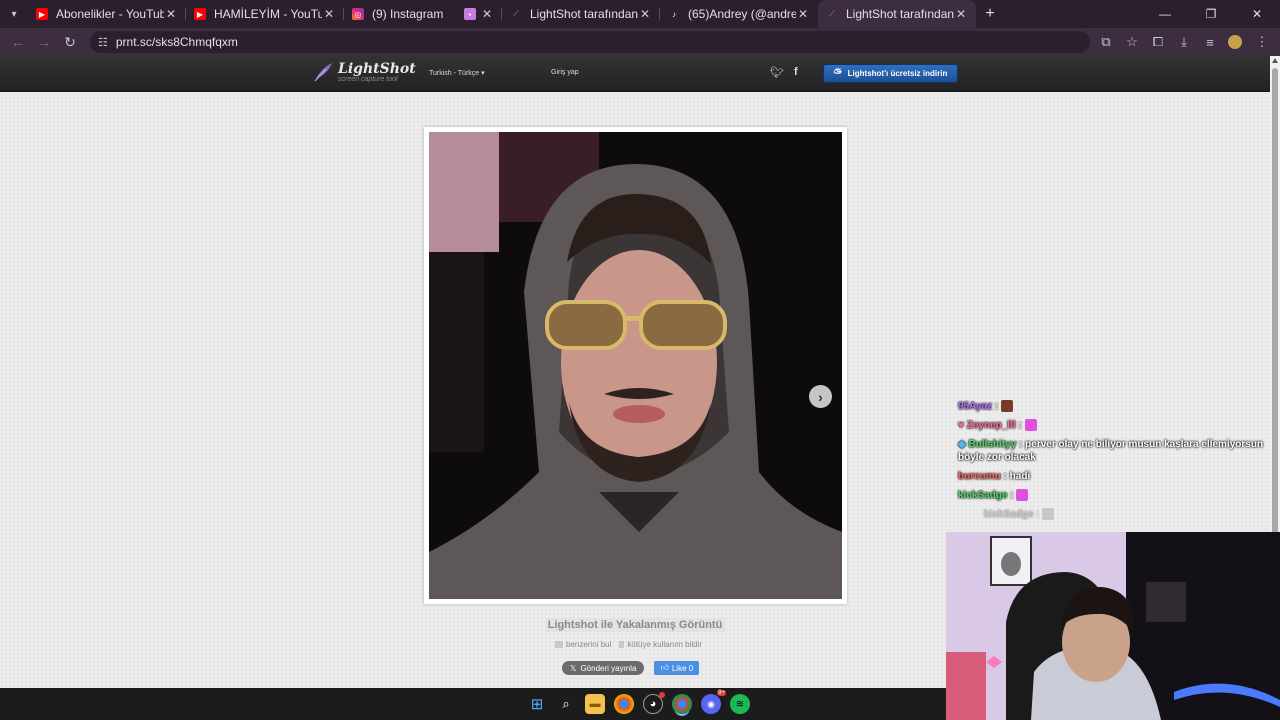  I want to click on next-image-arrow-icon: ›, so click(820, 396).